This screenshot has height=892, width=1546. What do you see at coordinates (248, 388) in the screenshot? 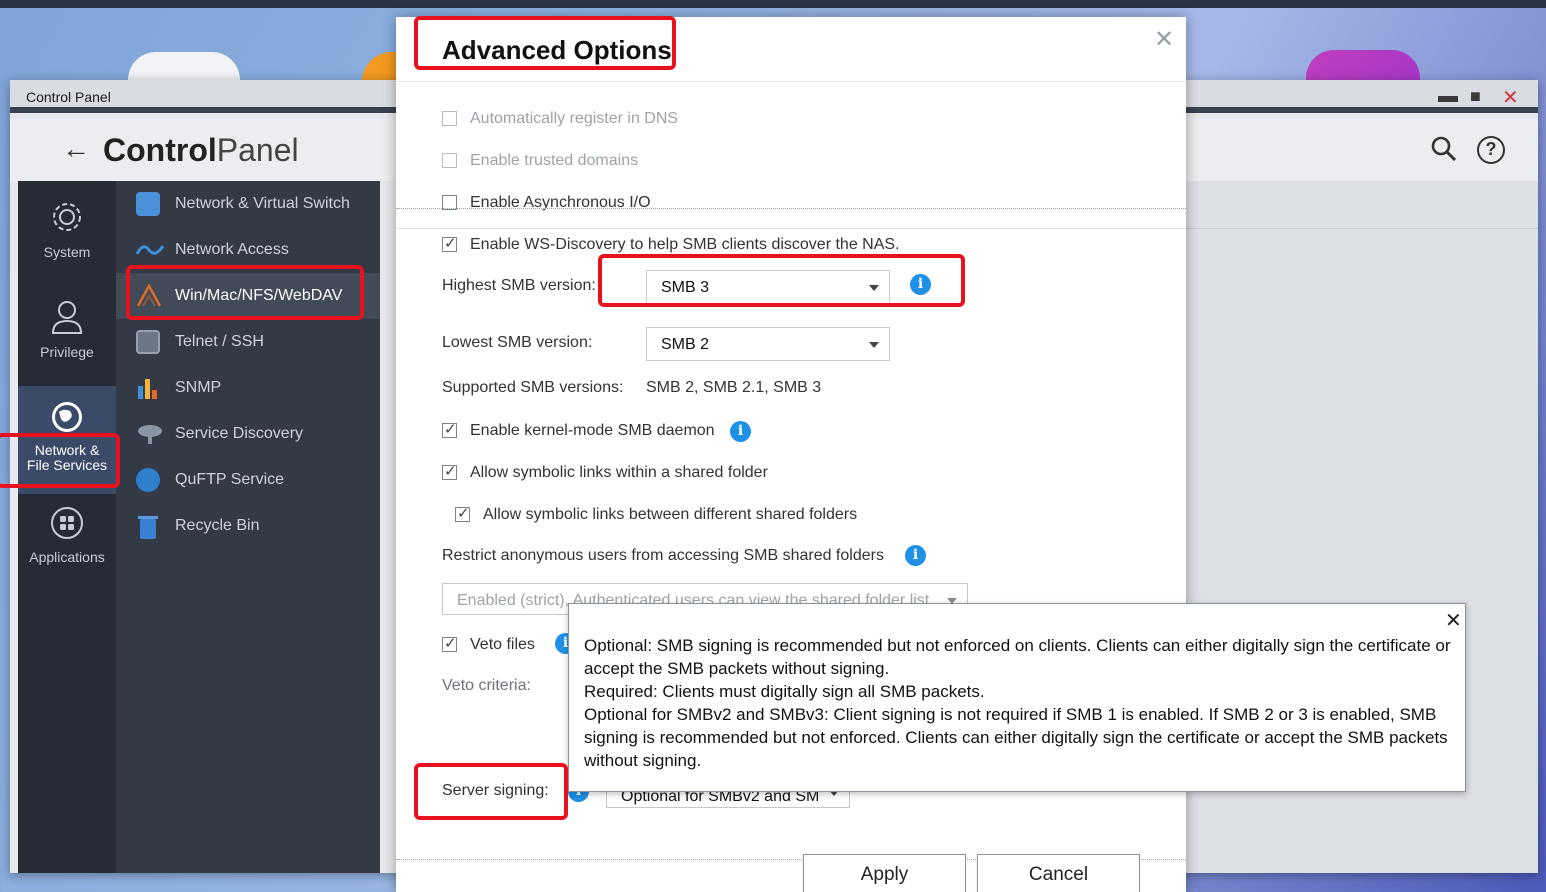
I see `submenu-item-snmp: SNMP` at bounding box center [248, 388].